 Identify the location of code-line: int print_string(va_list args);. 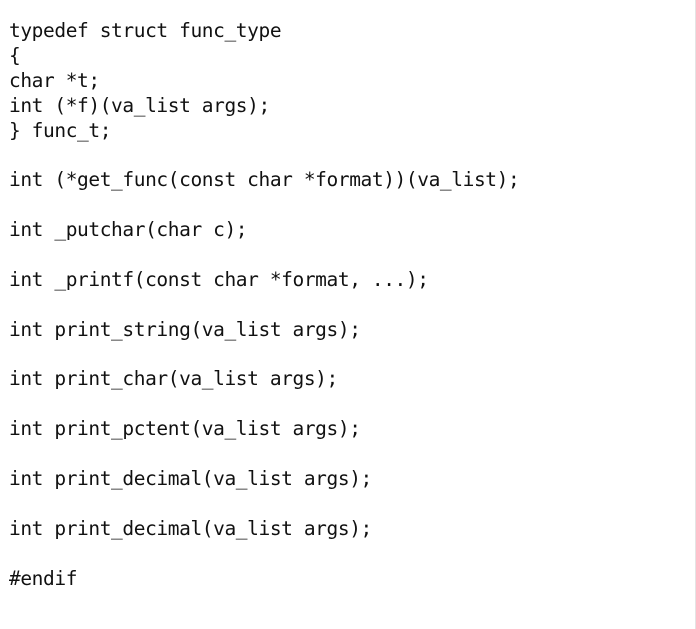
(185, 329).